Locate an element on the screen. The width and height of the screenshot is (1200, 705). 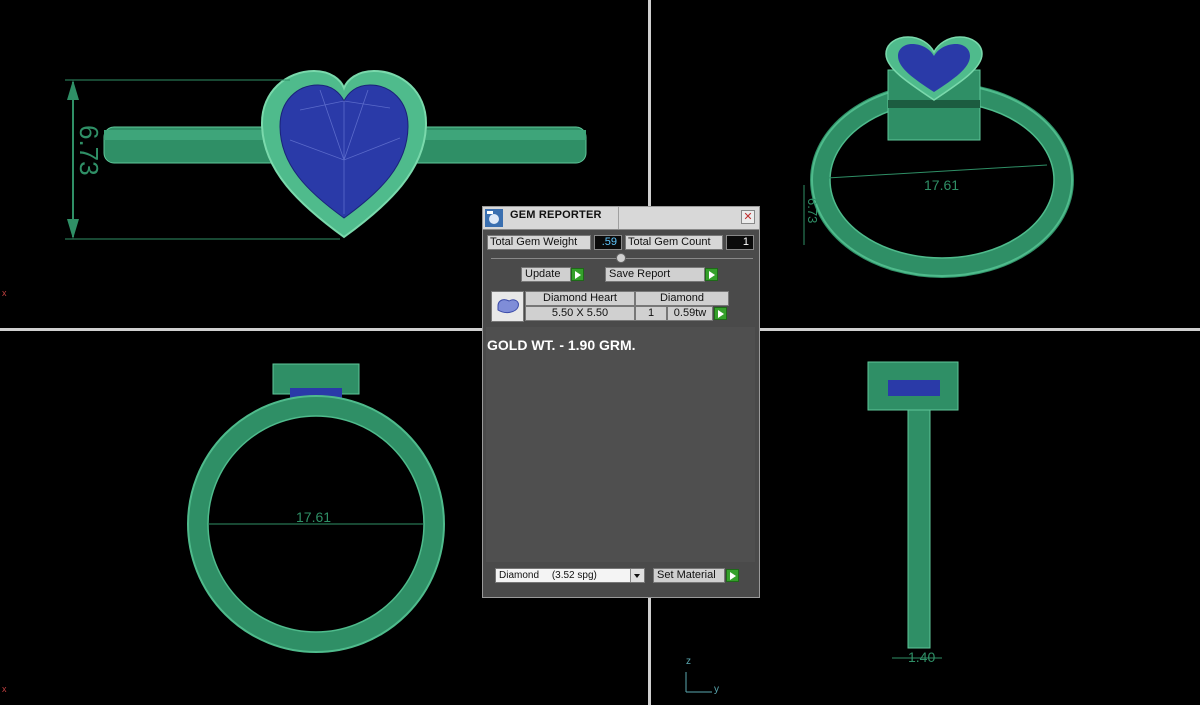
gem-reporter-title: GEM REPORTER is located at coordinates (556, 215).